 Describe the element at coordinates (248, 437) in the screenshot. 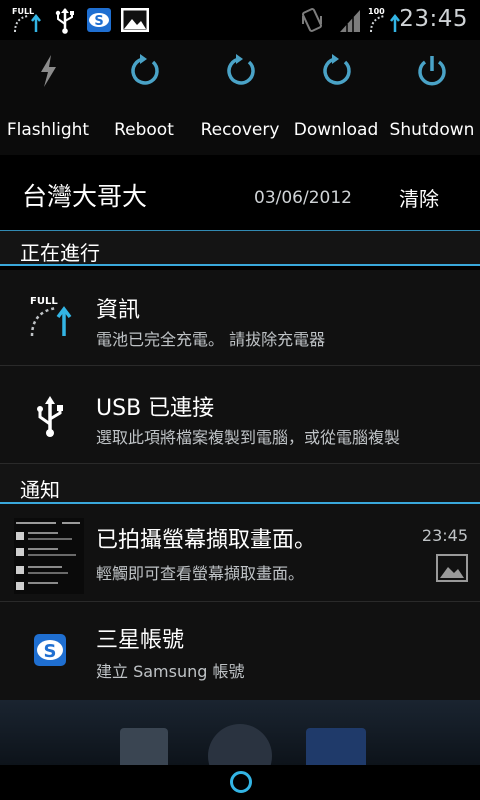

I see `notification-text: 選取此項將檔案複製到電腦，或從電腦複製` at that location.